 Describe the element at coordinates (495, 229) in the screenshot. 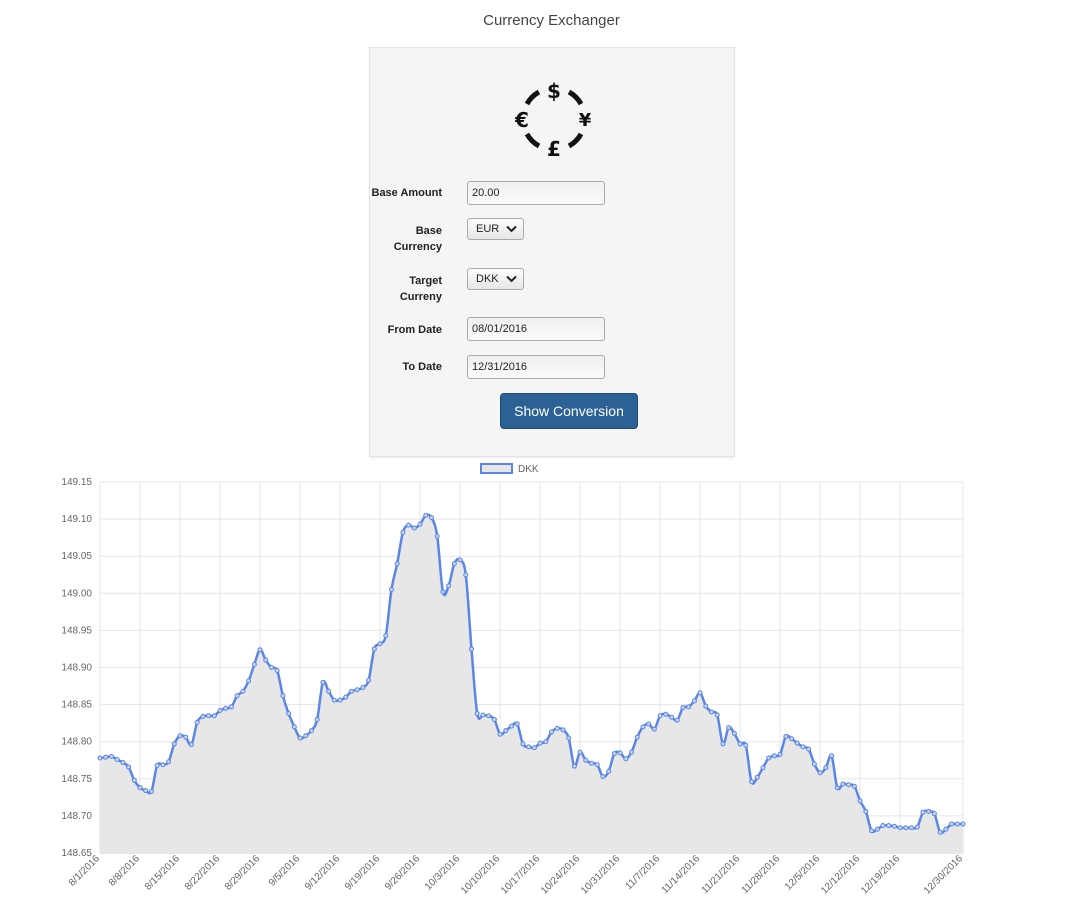

I see `base-currency-select: EUR` at that location.